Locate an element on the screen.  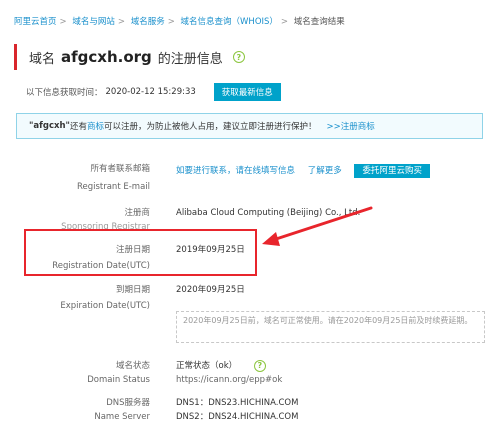
annotation-arrow is located at coordinates (317, 226).